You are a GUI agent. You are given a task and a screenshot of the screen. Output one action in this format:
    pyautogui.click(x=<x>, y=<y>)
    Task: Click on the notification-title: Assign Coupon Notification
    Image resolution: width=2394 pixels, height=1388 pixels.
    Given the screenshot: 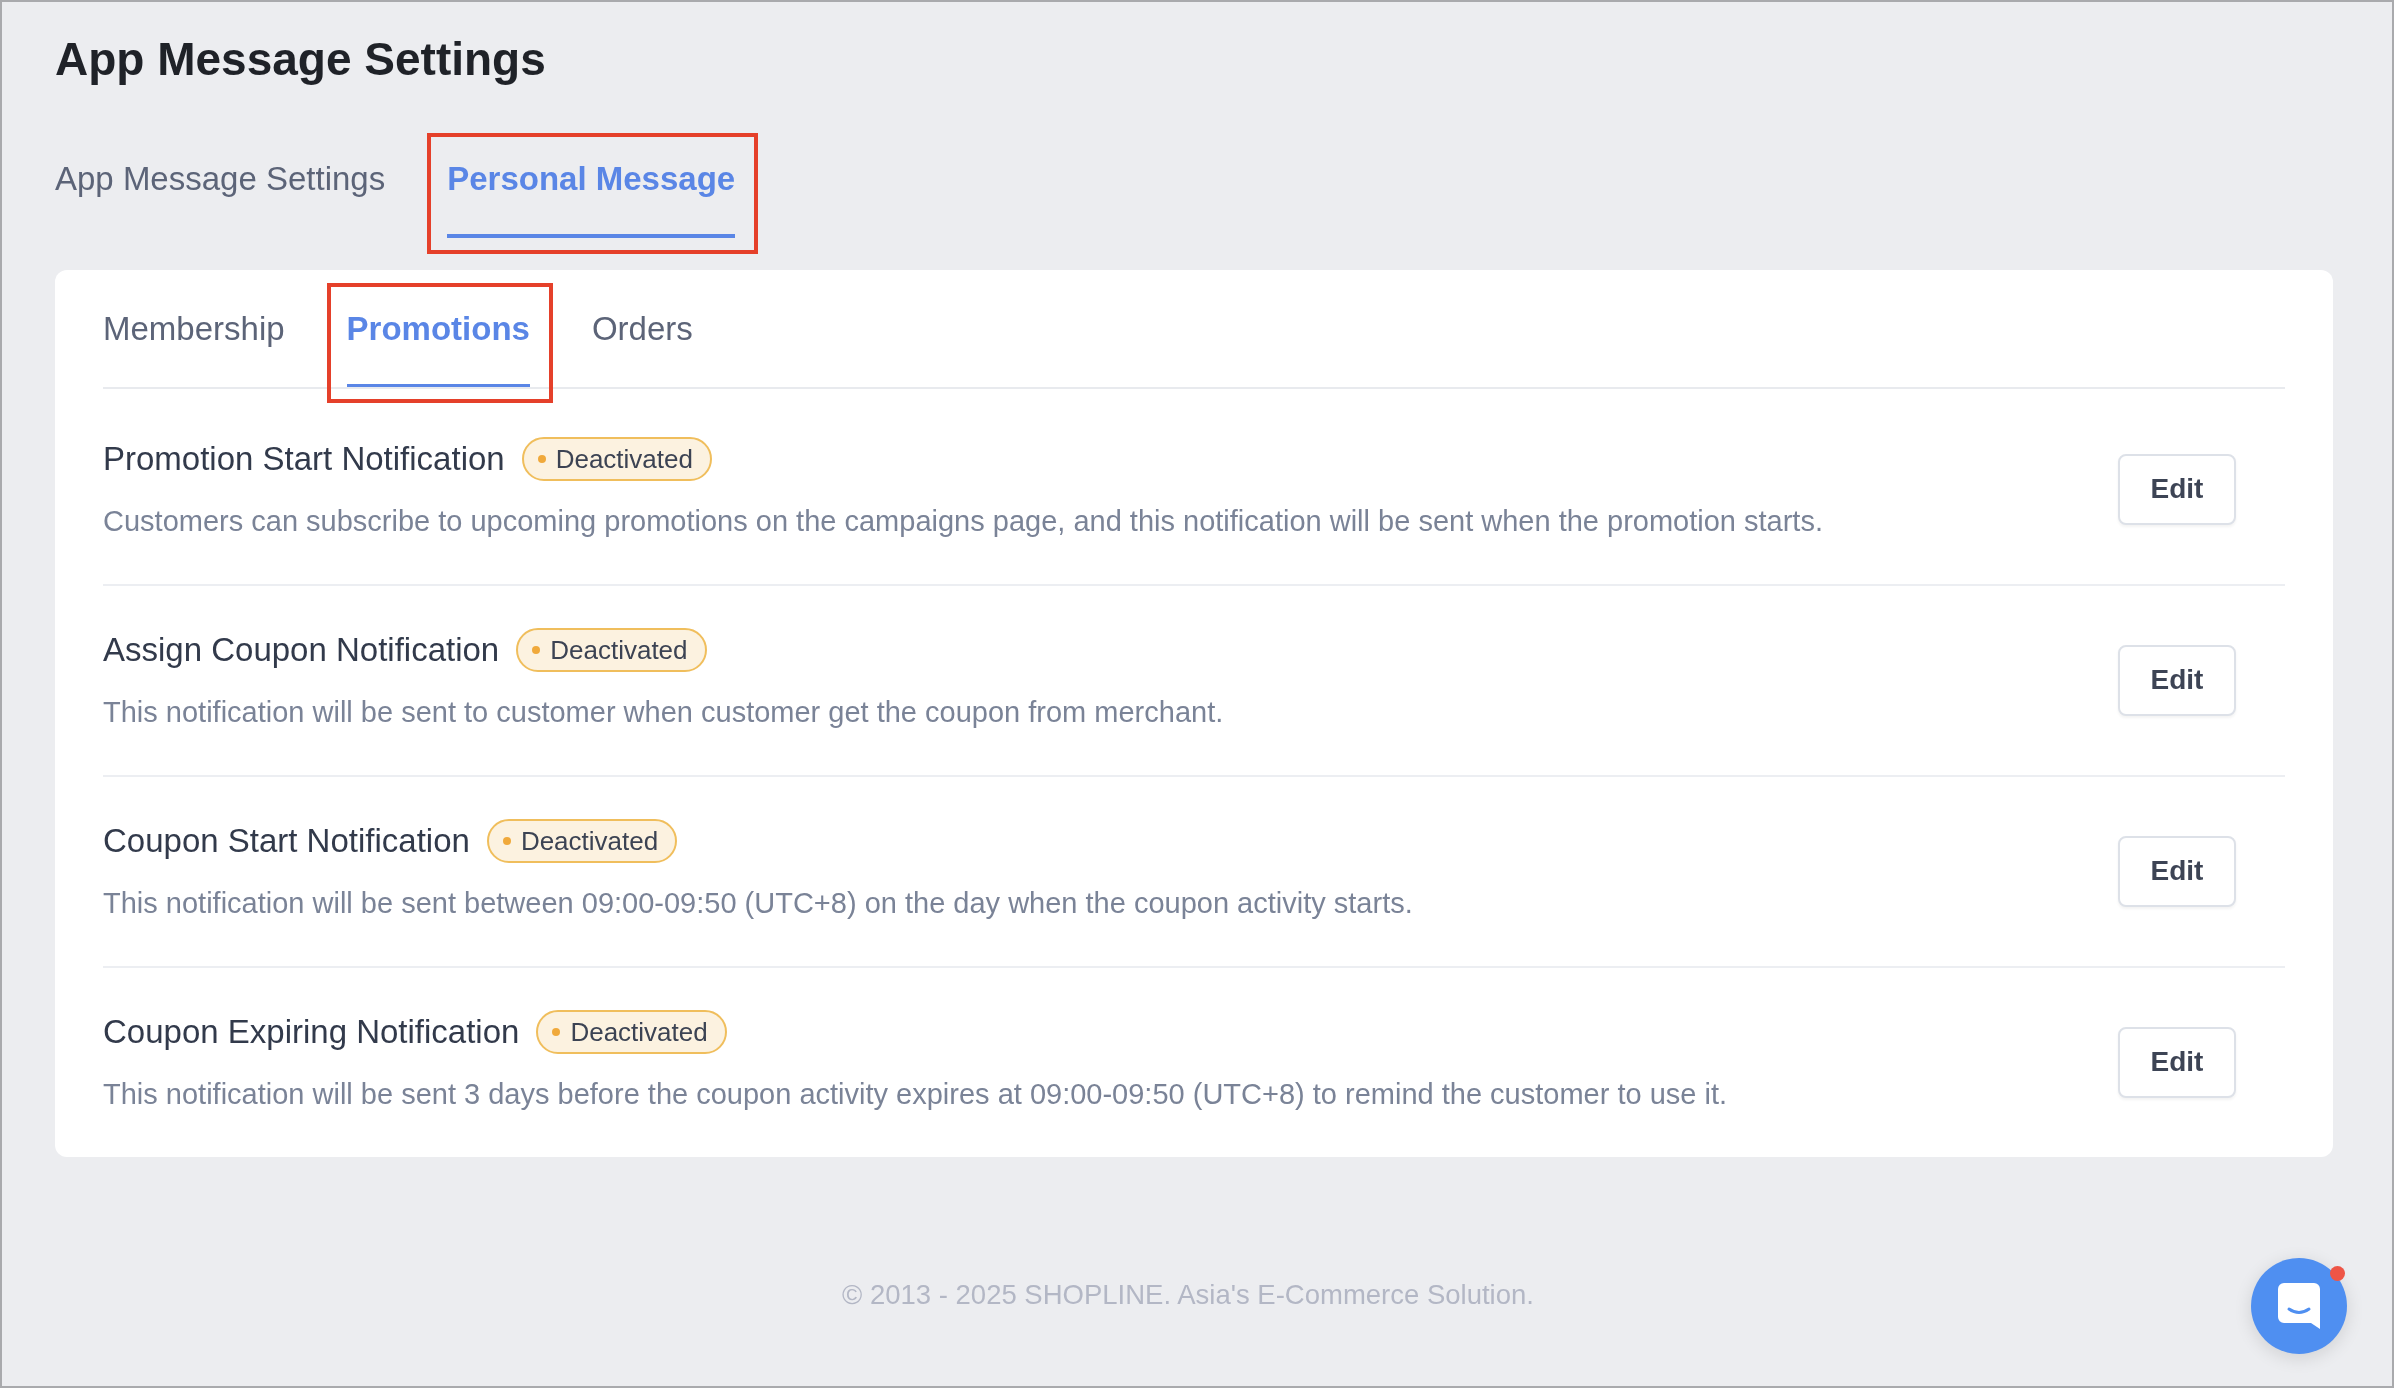 What is the action you would take?
    pyautogui.click(x=301, y=650)
    